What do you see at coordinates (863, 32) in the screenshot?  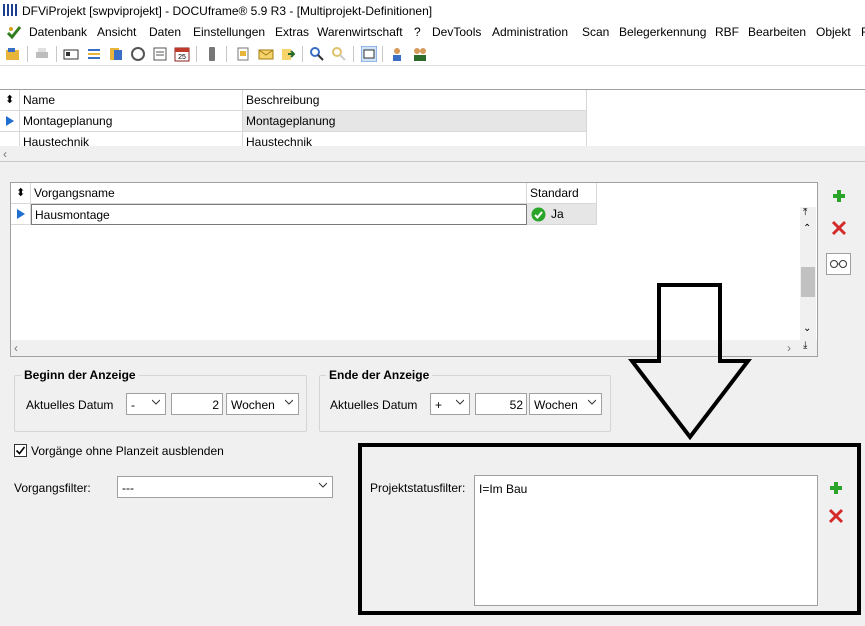 I see `menu-f: F` at bounding box center [863, 32].